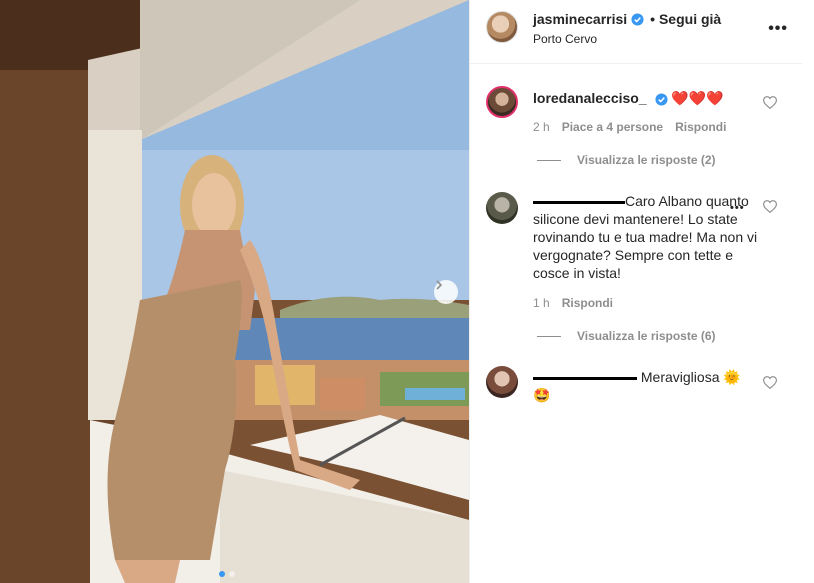 The image size is (814, 583). I want to click on view-replies-label: Visualizza le risposte (2), so click(646, 160).